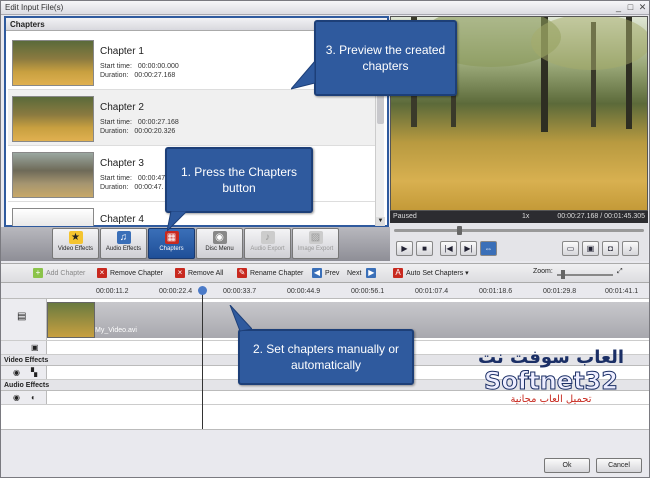 Image resolution: width=650 pixels, height=478 pixels. Describe the element at coordinates (630, 7) in the screenshot. I see `maximize-button: □` at that location.